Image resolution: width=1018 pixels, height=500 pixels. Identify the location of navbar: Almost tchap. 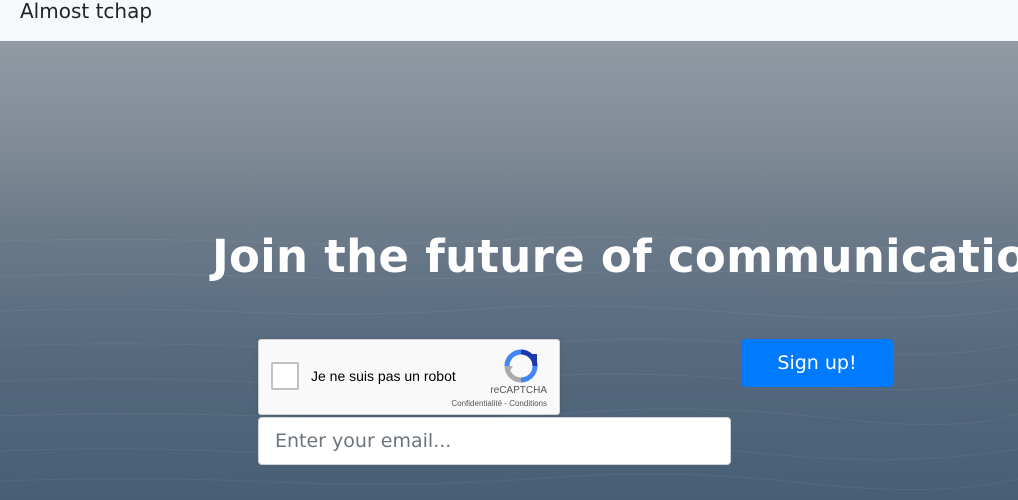
(509, 20).